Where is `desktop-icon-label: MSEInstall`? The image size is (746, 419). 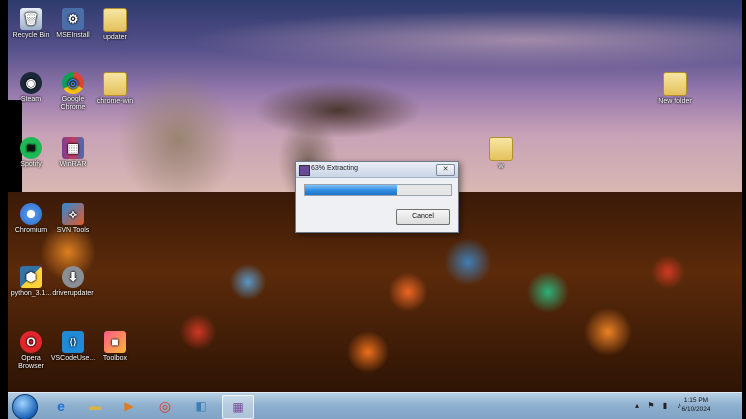
desktop-icon-label: MSEInstall is located at coordinates (73, 35).